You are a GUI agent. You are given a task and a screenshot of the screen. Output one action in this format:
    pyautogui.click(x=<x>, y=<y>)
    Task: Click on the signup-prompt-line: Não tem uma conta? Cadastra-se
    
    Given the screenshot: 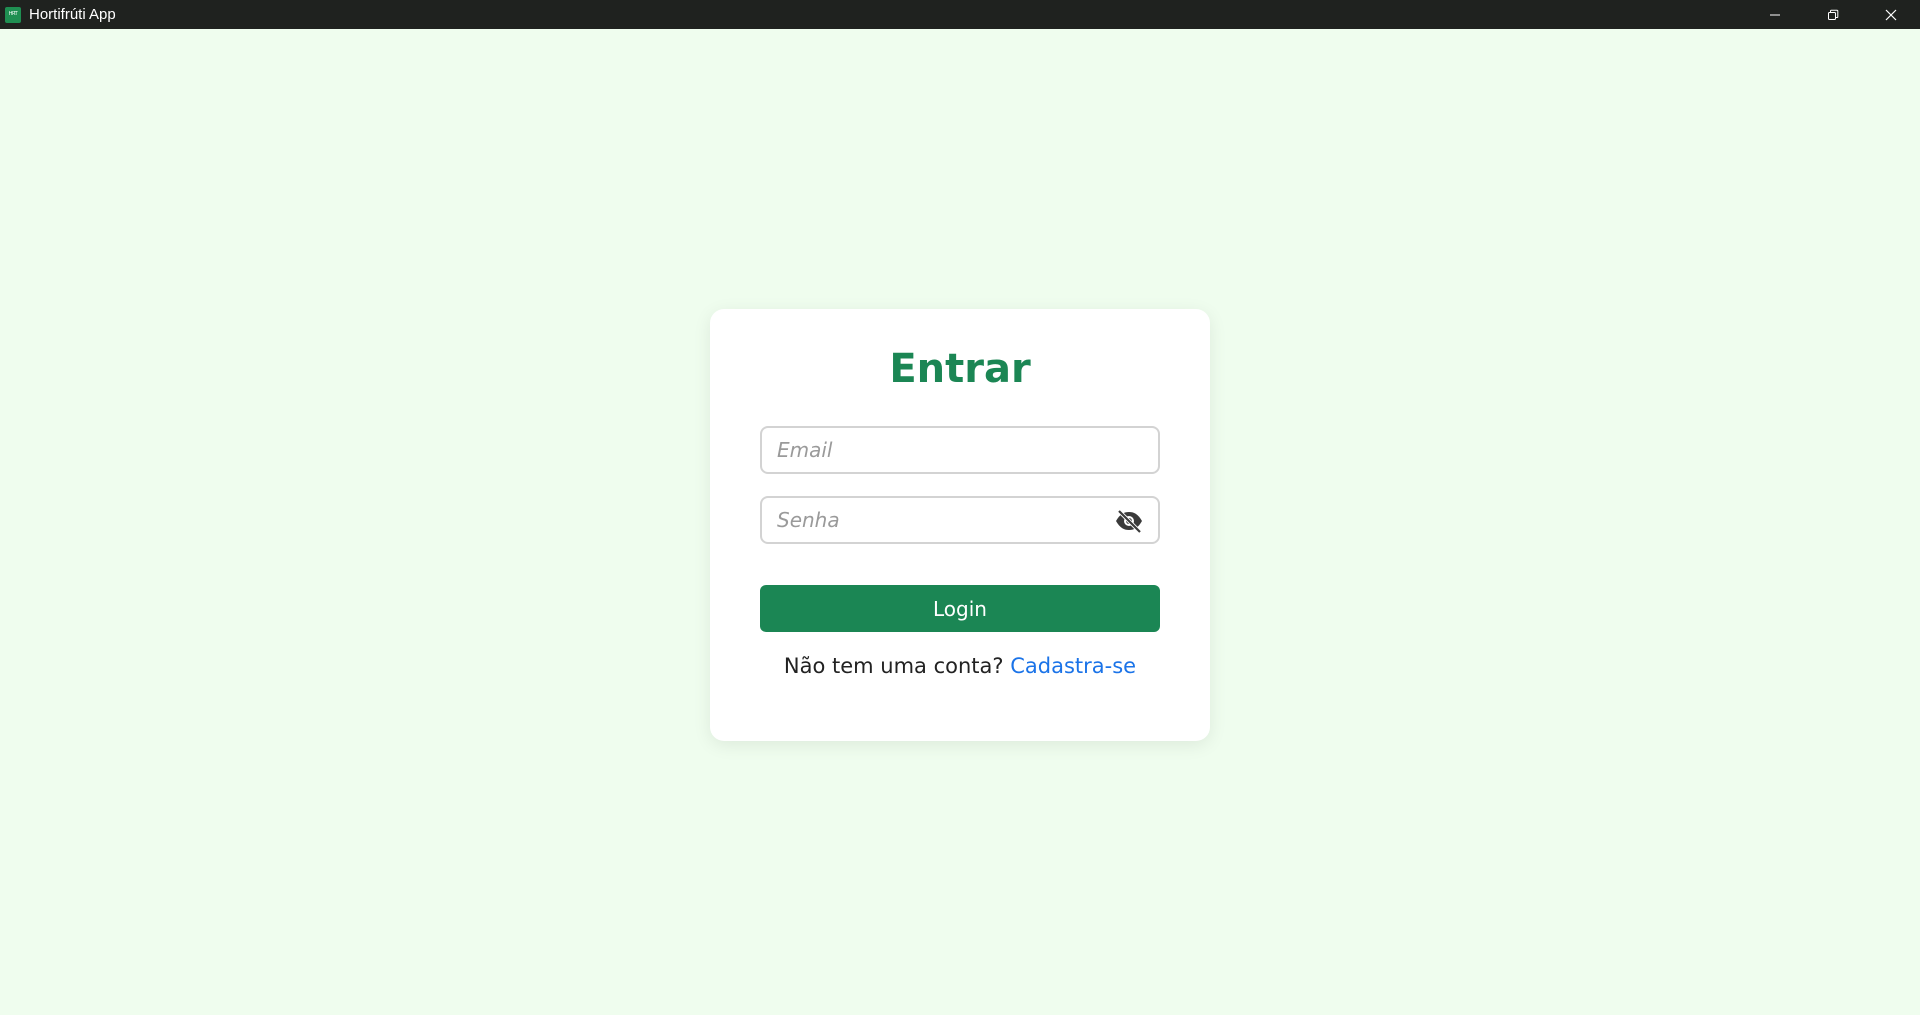 What is the action you would take?
    pyautogui.click(x=960, y=666)
    